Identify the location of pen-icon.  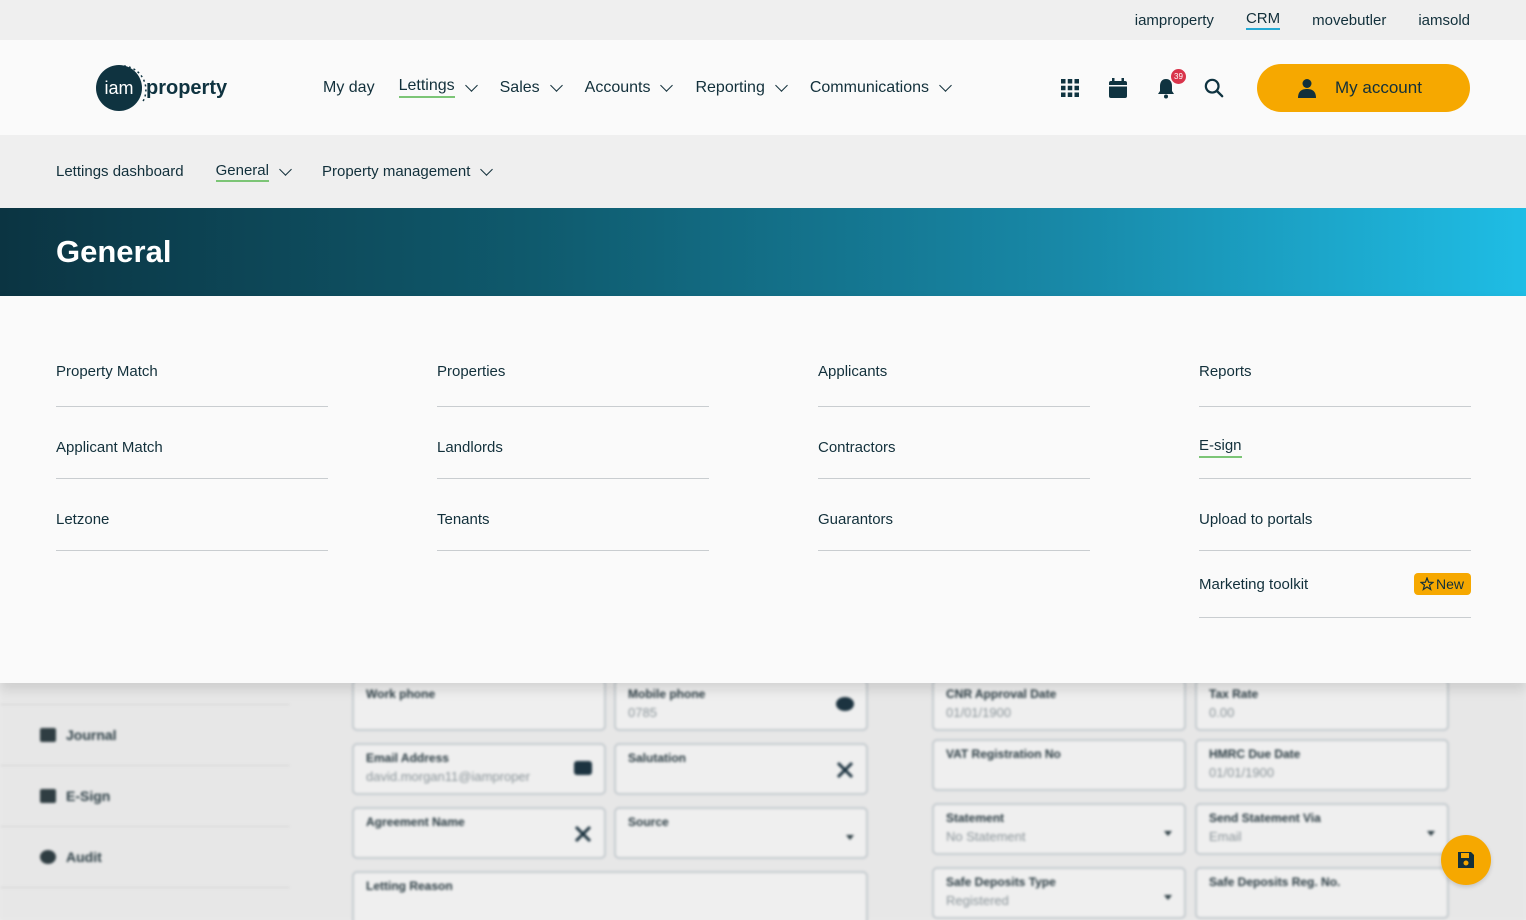
(48, 796).